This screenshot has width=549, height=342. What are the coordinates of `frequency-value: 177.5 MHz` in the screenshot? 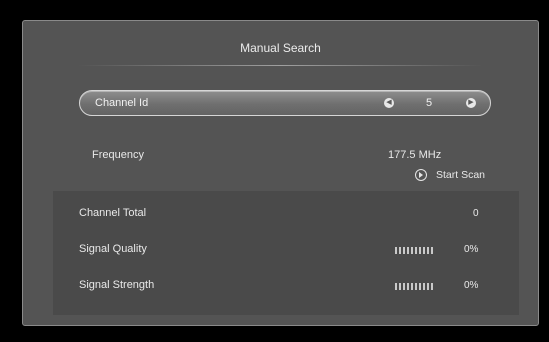 It's located at (415, 155).